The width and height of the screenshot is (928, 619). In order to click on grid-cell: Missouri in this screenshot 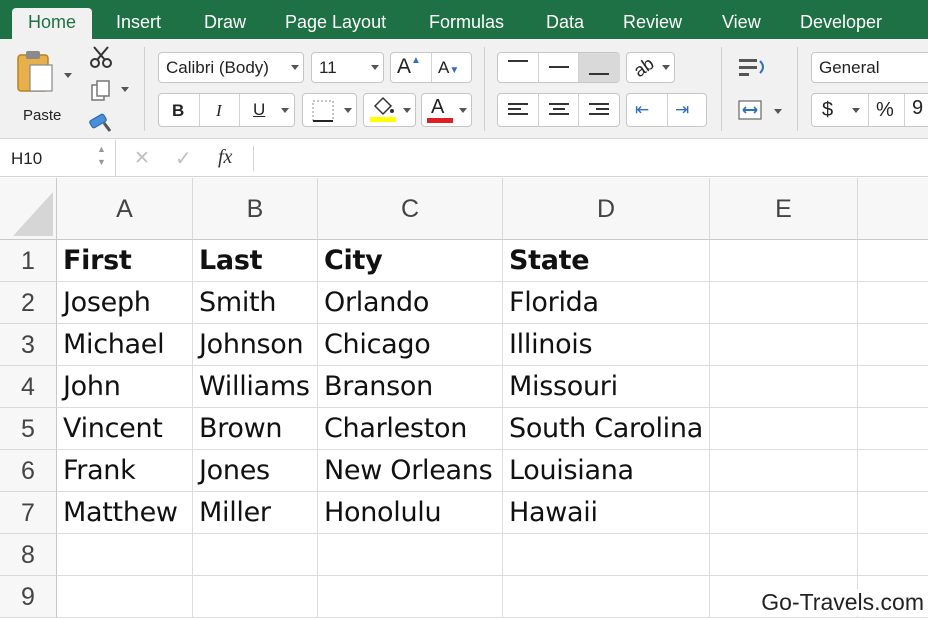, I will do `click(606, 387)`.